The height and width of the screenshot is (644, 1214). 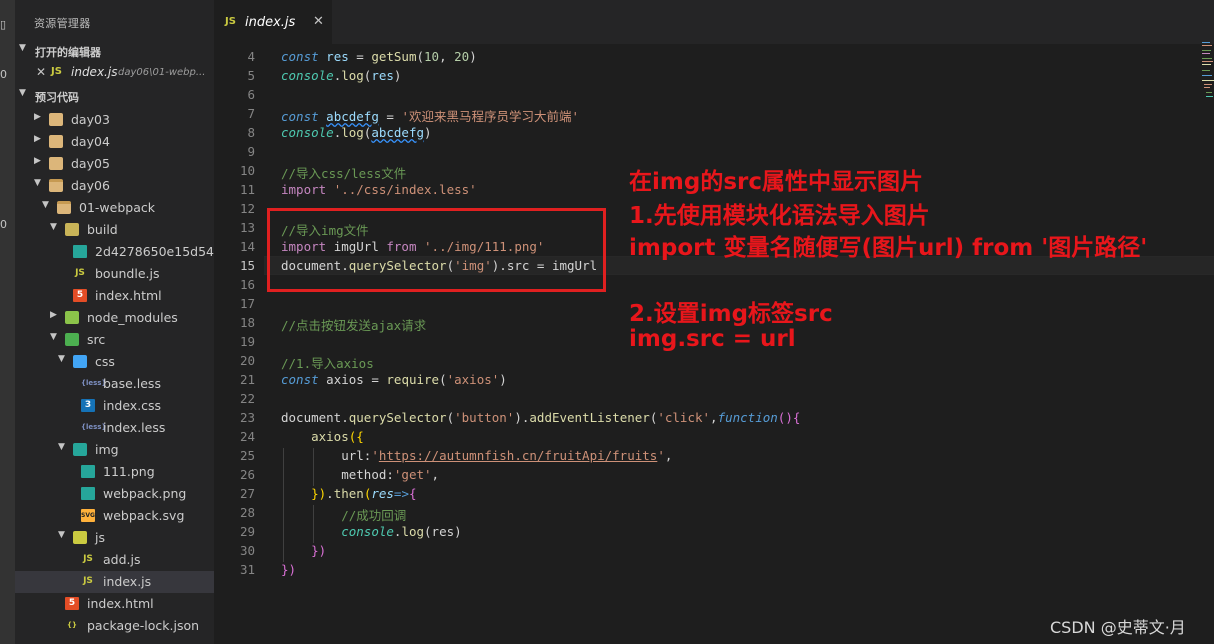 I want to click on tree-item-build-index-html: 5 index.html, so click(x=114, y=296).